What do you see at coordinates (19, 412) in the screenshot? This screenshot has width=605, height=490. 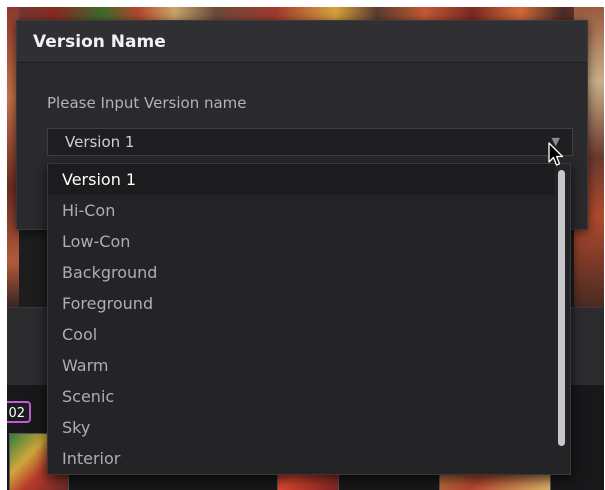 I see `clip-number-badge: 02` at bounding box center [19, 412].